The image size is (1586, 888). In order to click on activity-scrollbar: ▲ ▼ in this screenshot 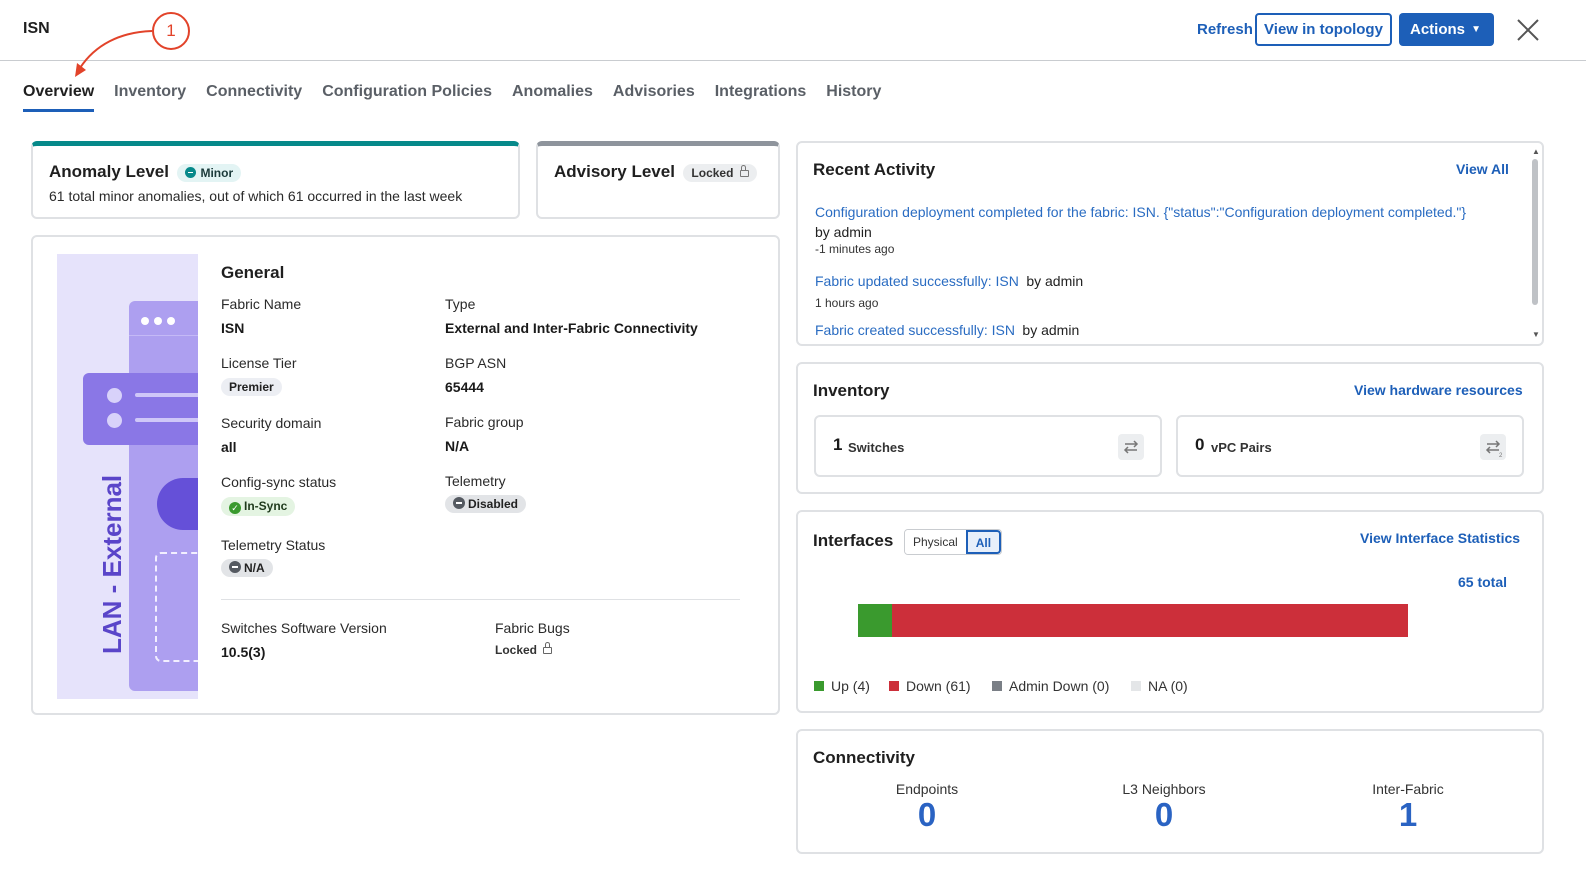, I will do `click(1535, 244)`.